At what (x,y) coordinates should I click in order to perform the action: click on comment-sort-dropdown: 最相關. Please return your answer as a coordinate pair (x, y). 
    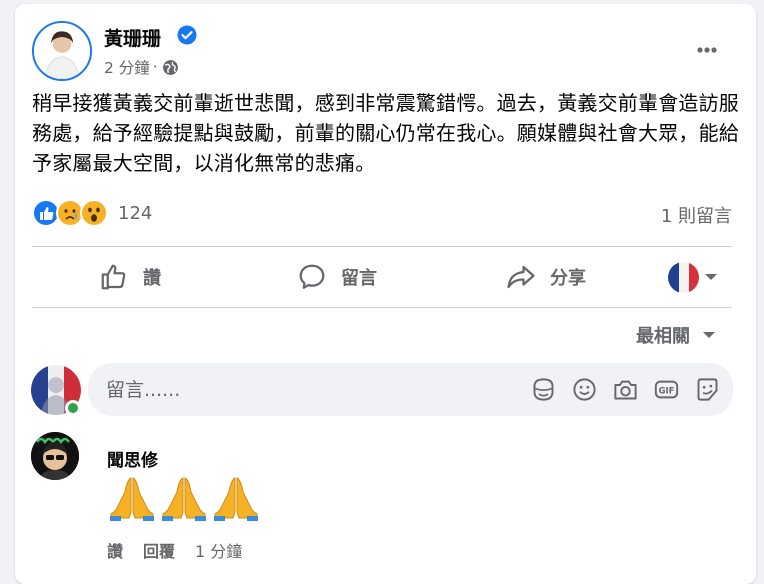
    Looking at the image, I should click on (676, 335).